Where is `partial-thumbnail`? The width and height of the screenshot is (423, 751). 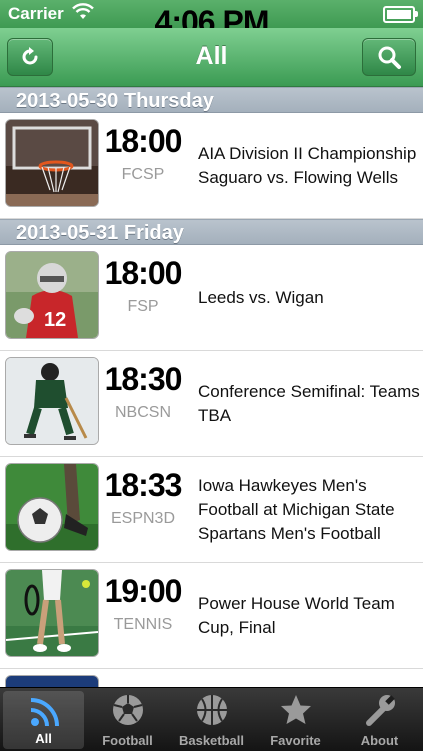 partial-thumbnail is located at coordinates (52, 681).